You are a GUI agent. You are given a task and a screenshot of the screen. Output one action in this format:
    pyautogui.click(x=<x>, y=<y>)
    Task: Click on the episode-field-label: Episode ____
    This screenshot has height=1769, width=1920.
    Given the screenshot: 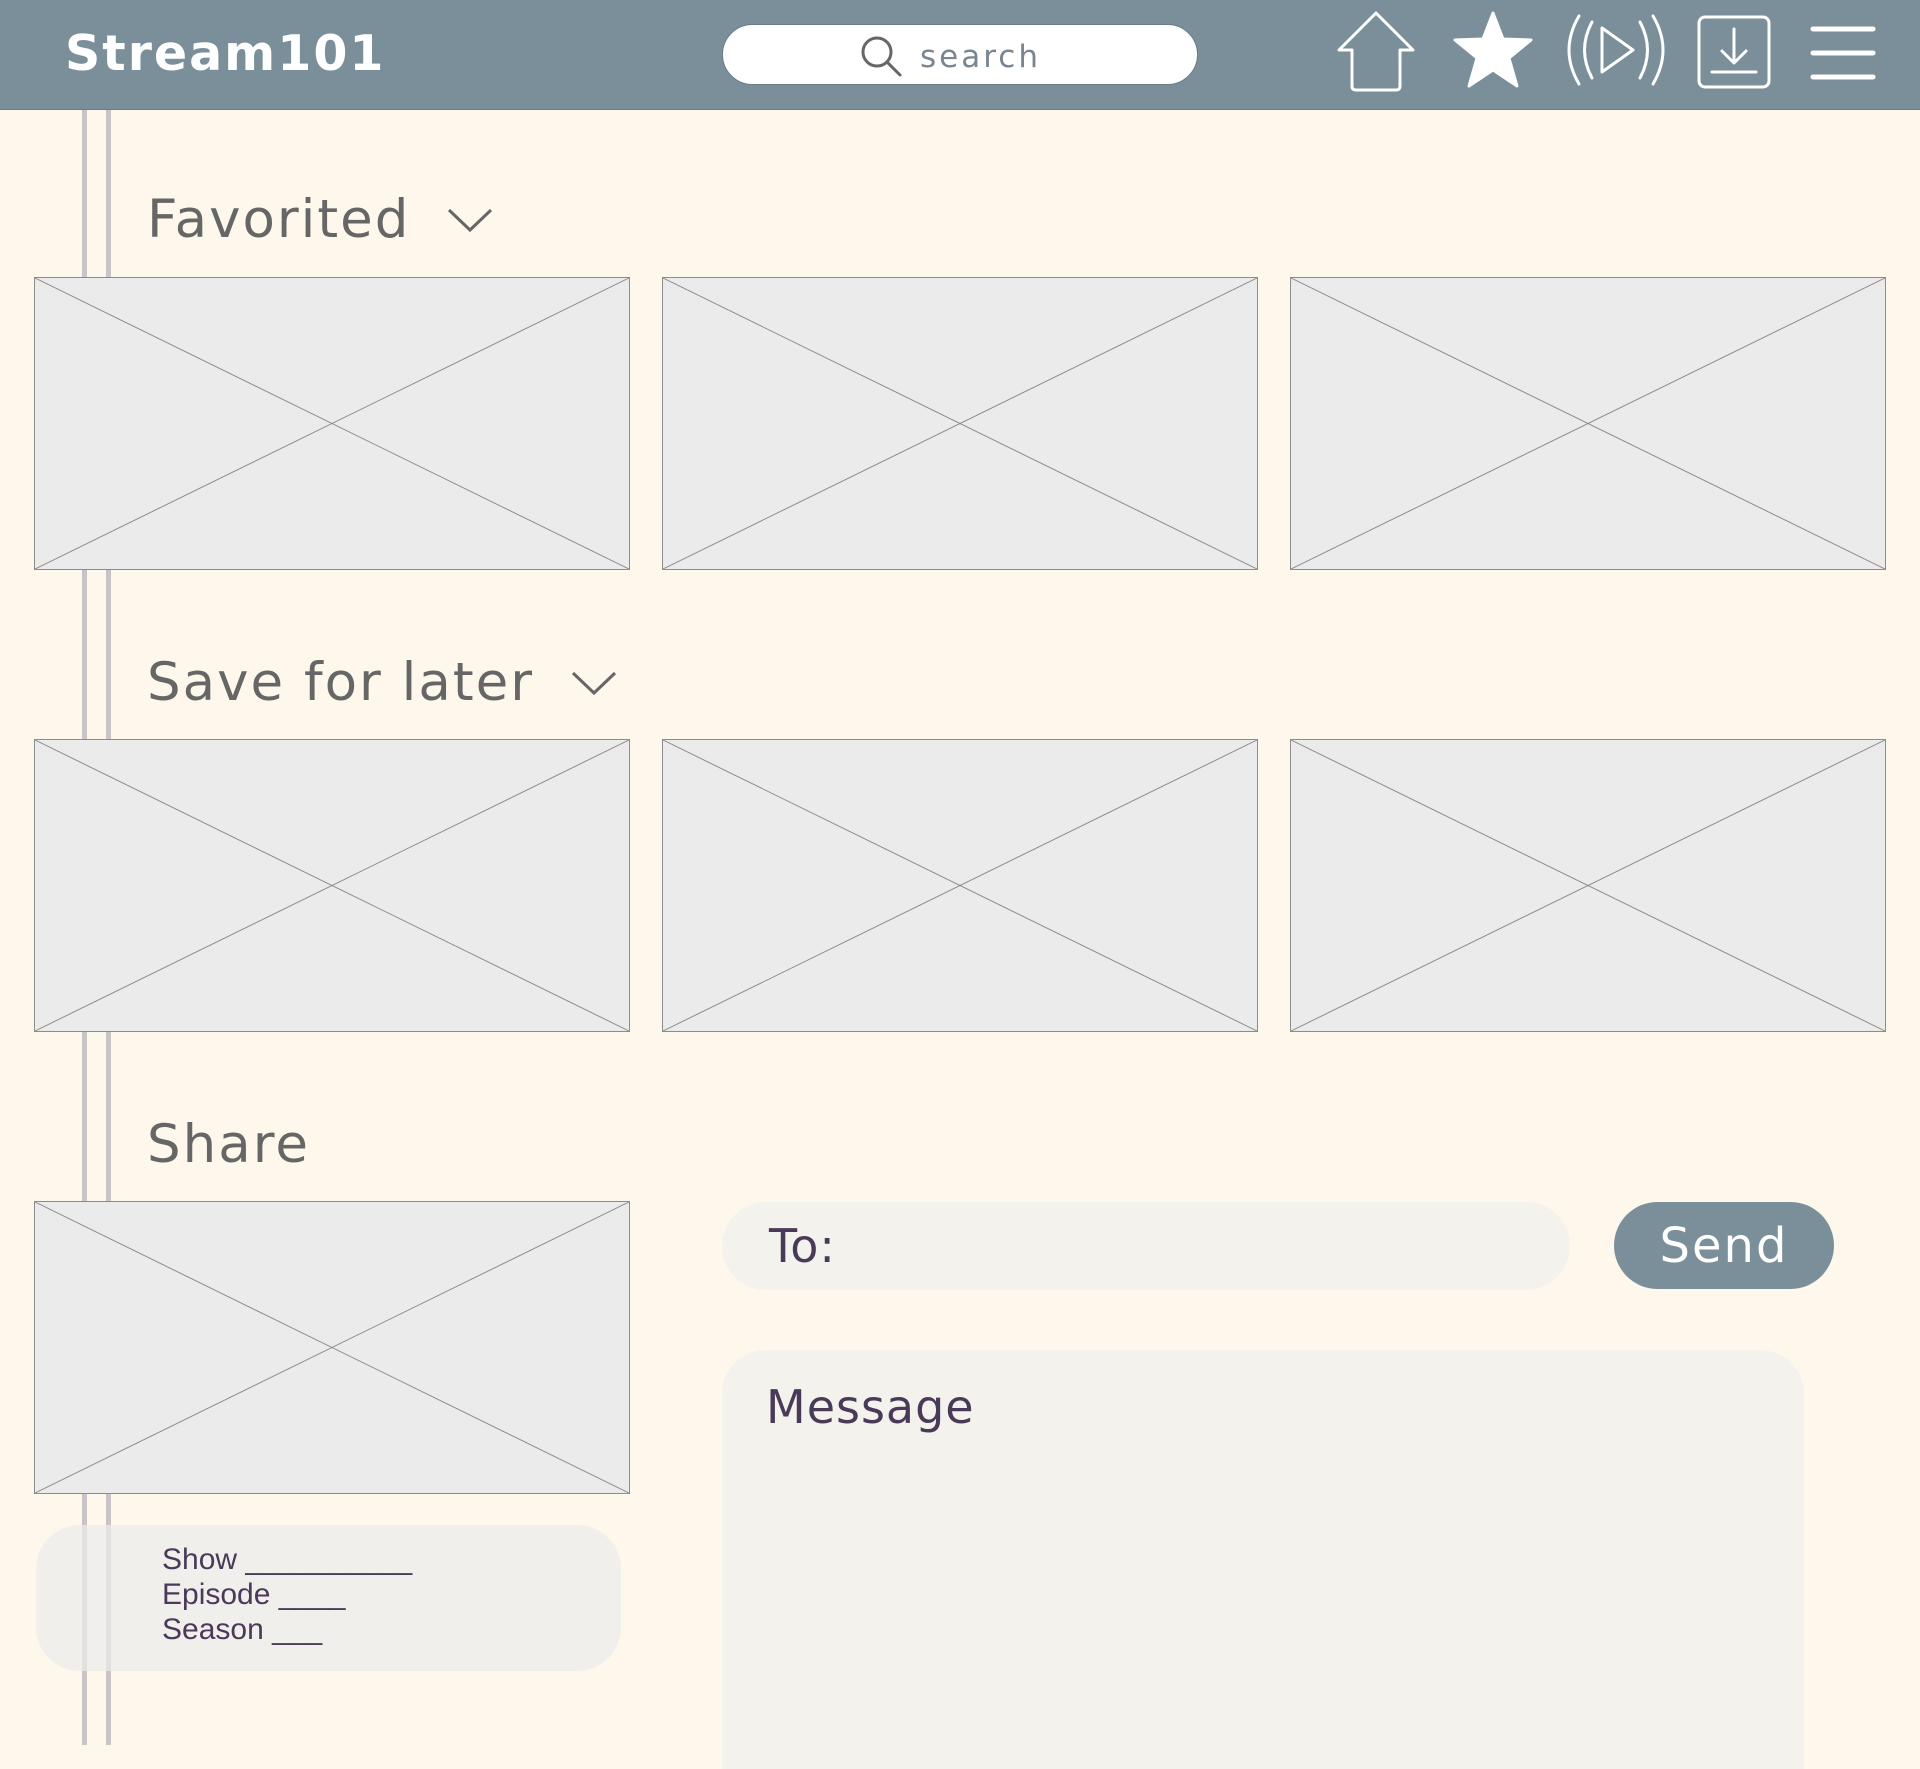 What is the action you would take?
    pyautogui.click(x=254, y=1594)
    